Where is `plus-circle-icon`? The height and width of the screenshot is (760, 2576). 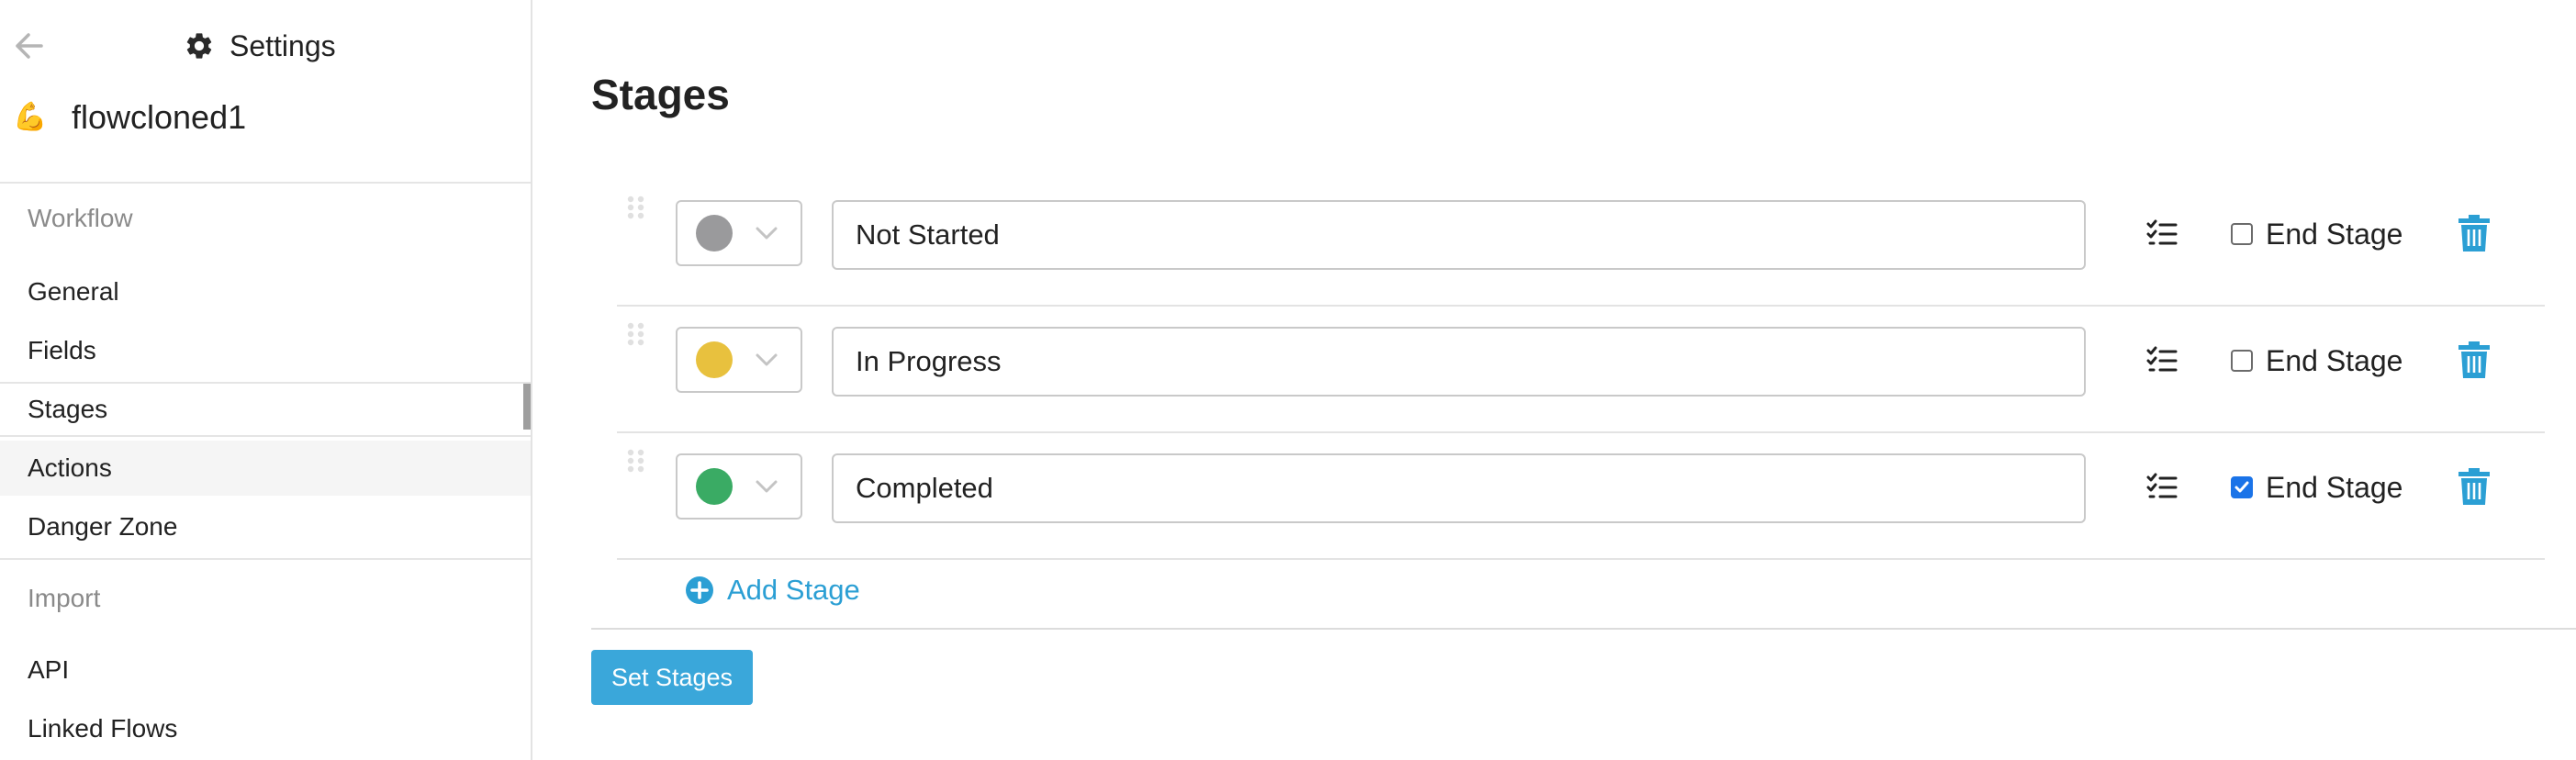 plus-circle-icon is located at coordinates (699, 590).